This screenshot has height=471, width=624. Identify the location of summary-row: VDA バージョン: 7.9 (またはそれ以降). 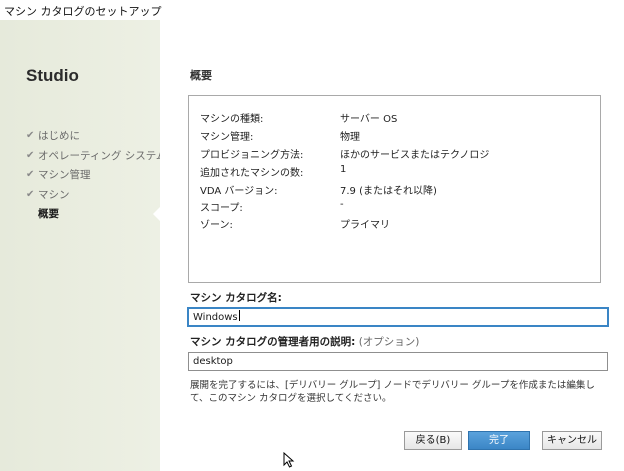
(318, 189).